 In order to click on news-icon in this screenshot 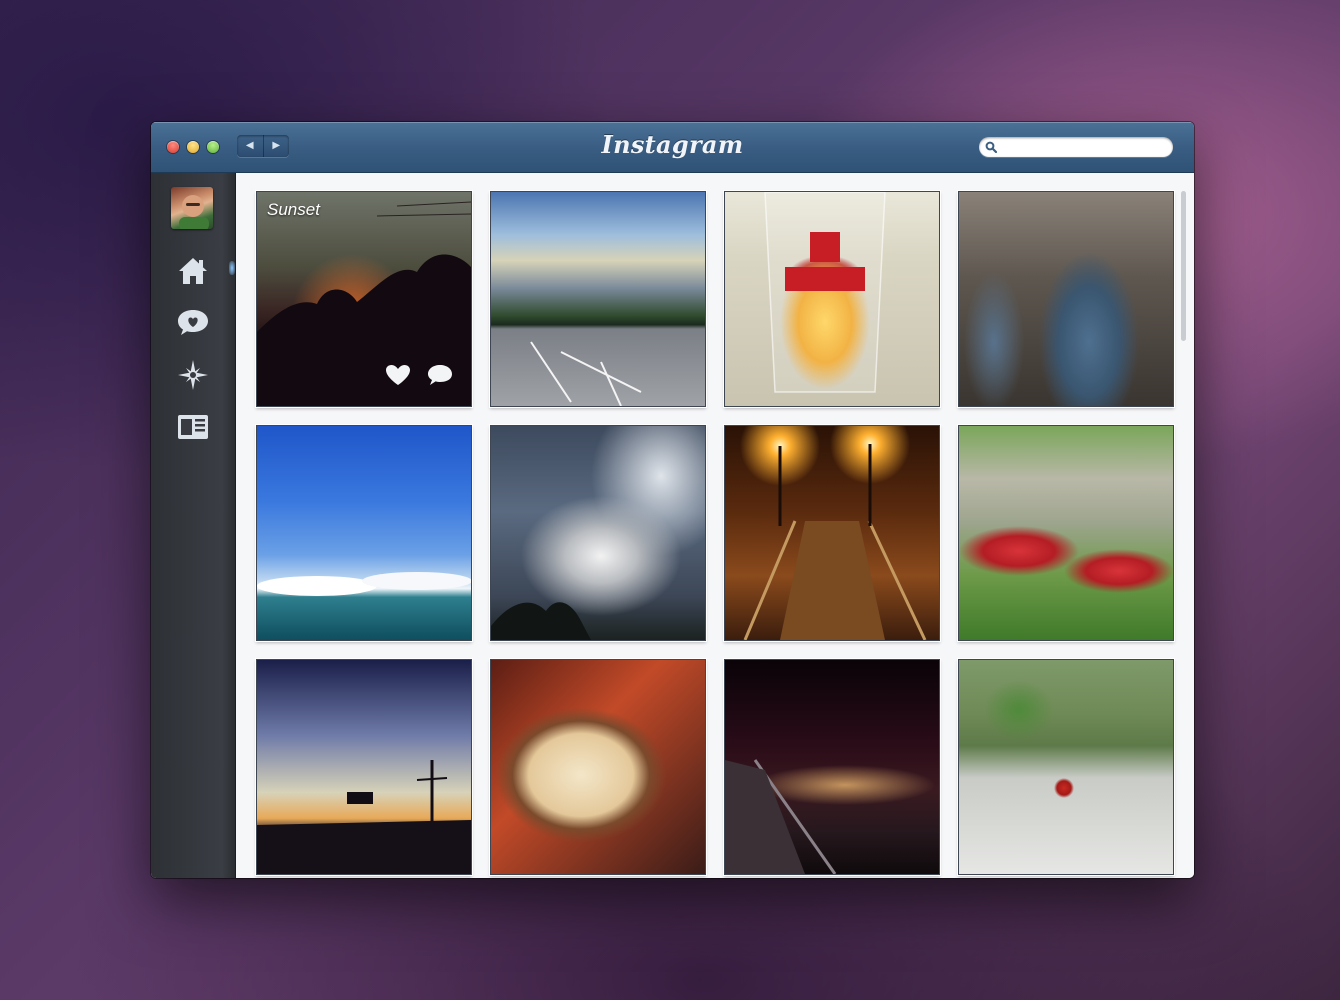, I will do `click(193, 427)`.